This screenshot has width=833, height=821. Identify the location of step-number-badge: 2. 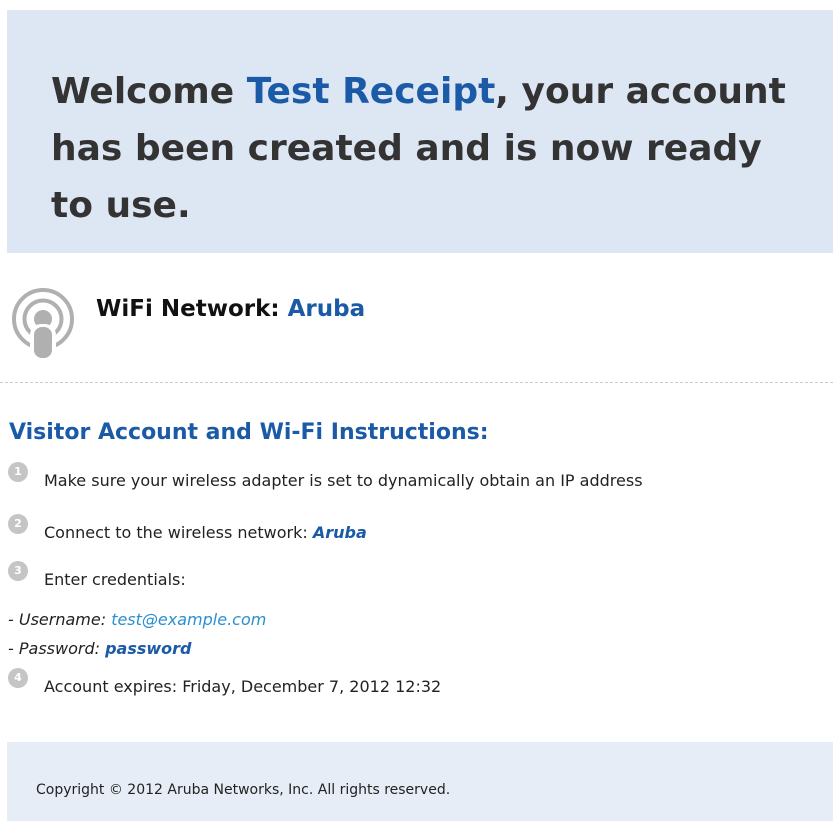
(18, 524).